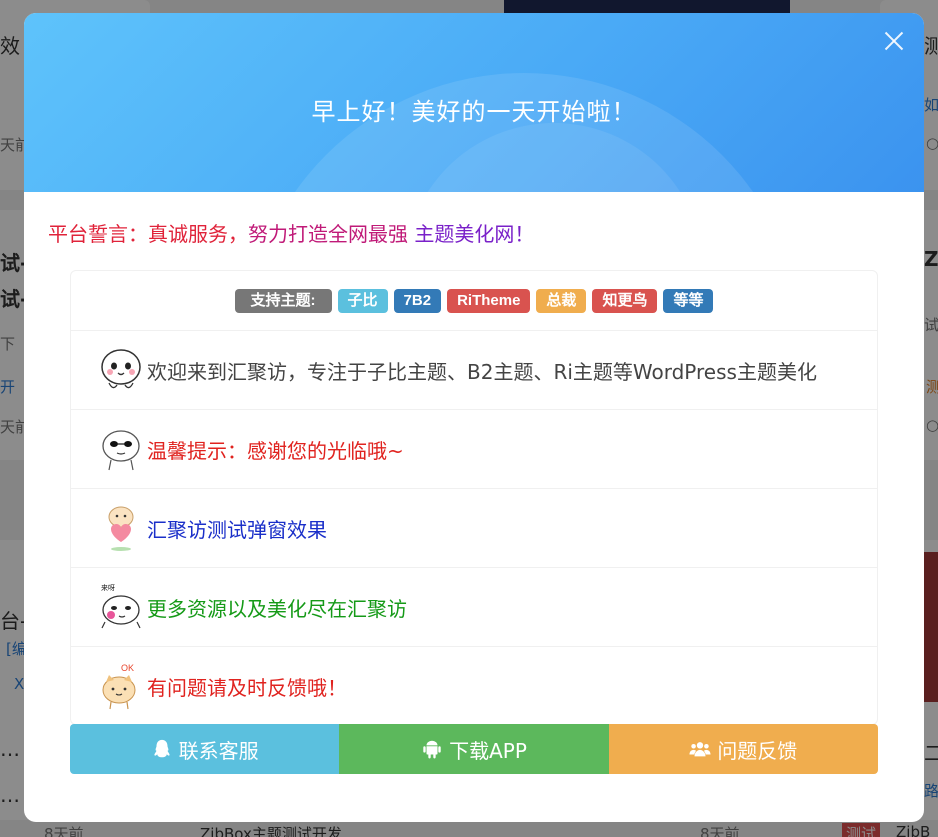 The height and width of the screenshot is (837, 938). I want to click on users-icon, so click(700, 749).